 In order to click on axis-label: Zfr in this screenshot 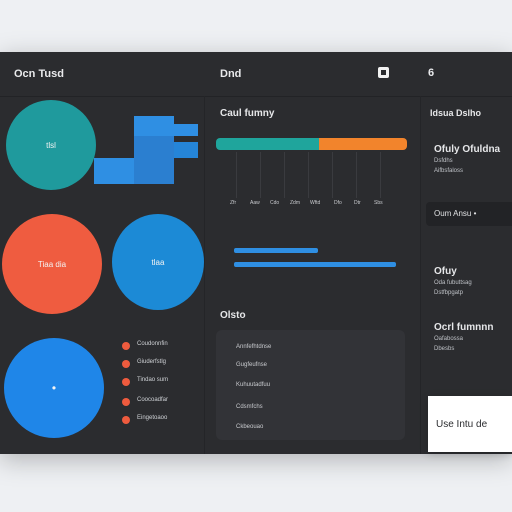, I will do `click(233, 203)`.